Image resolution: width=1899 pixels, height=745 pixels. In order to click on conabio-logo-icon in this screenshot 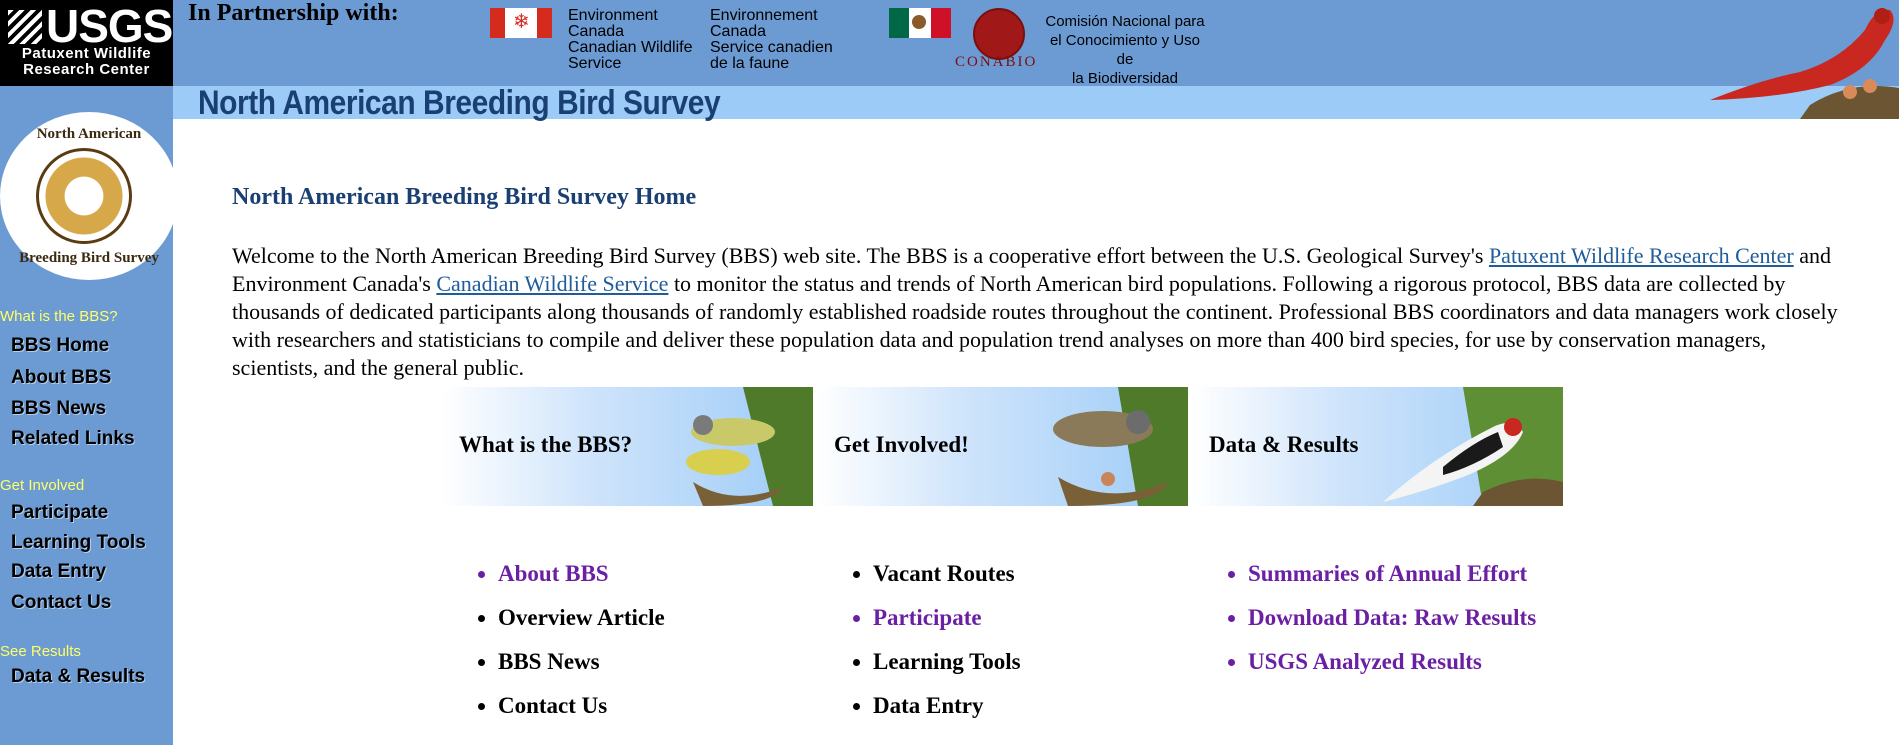, I will do `click(999, 34)`.